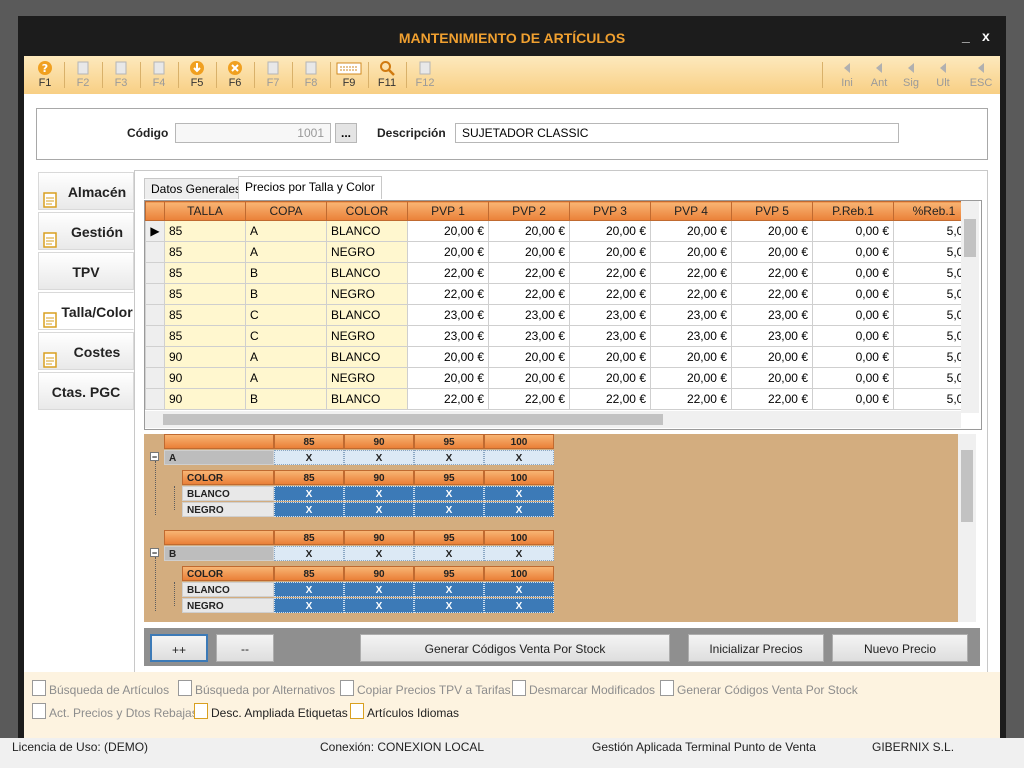 The width and height of the screenshot is (1024, 768). I want to click on tab-precios-talla-color: Precios por Talla y Color, so click(310, 187).